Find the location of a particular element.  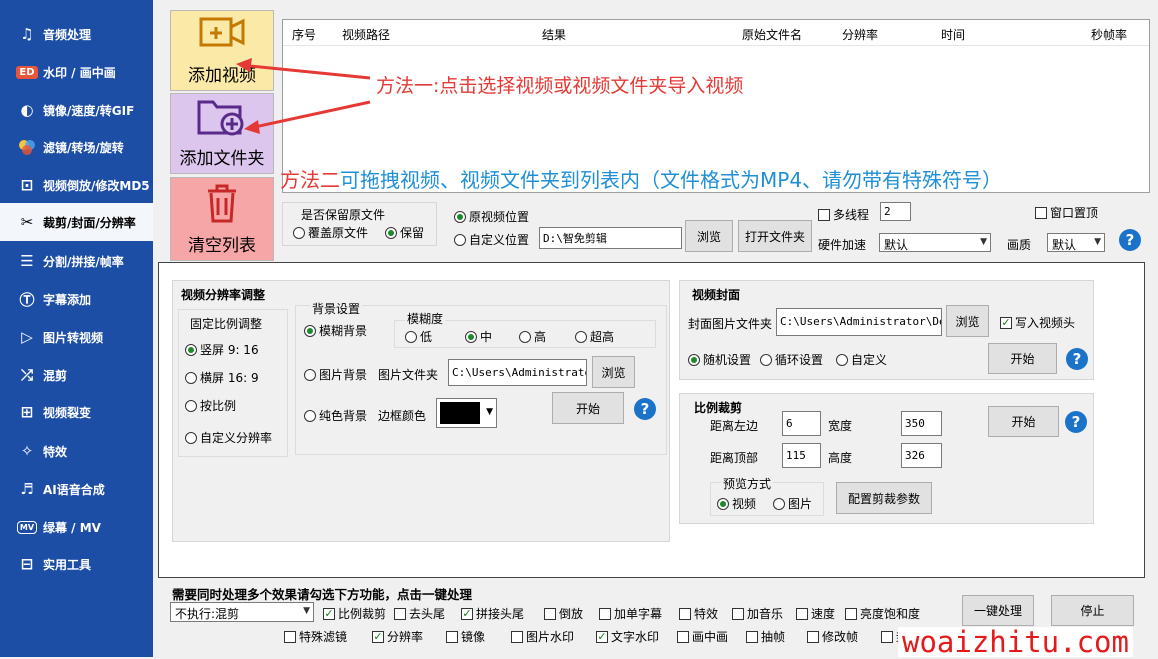

batch-checkbox: ✓ 文字水印 is located at coordinates (627, 636).